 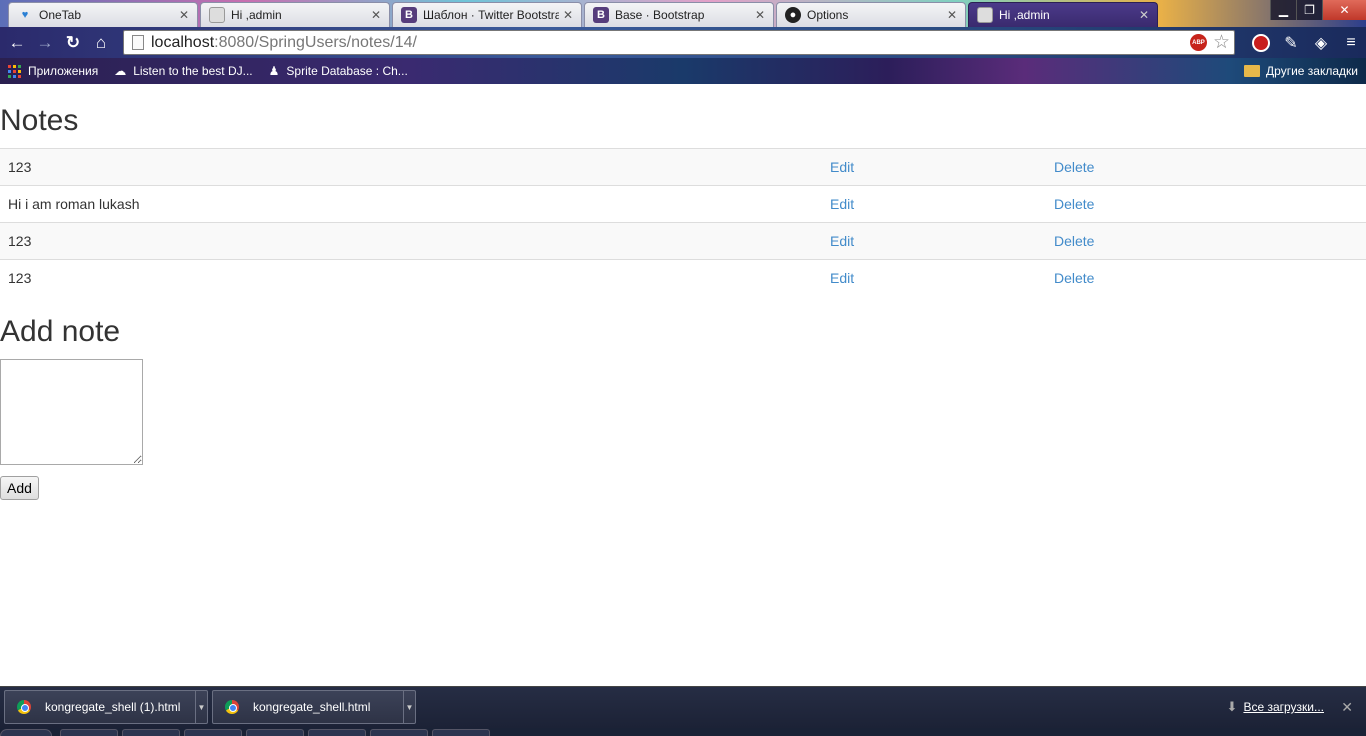 I want to click on bookmark-apps: Приложения, so click(x=53, y=71).